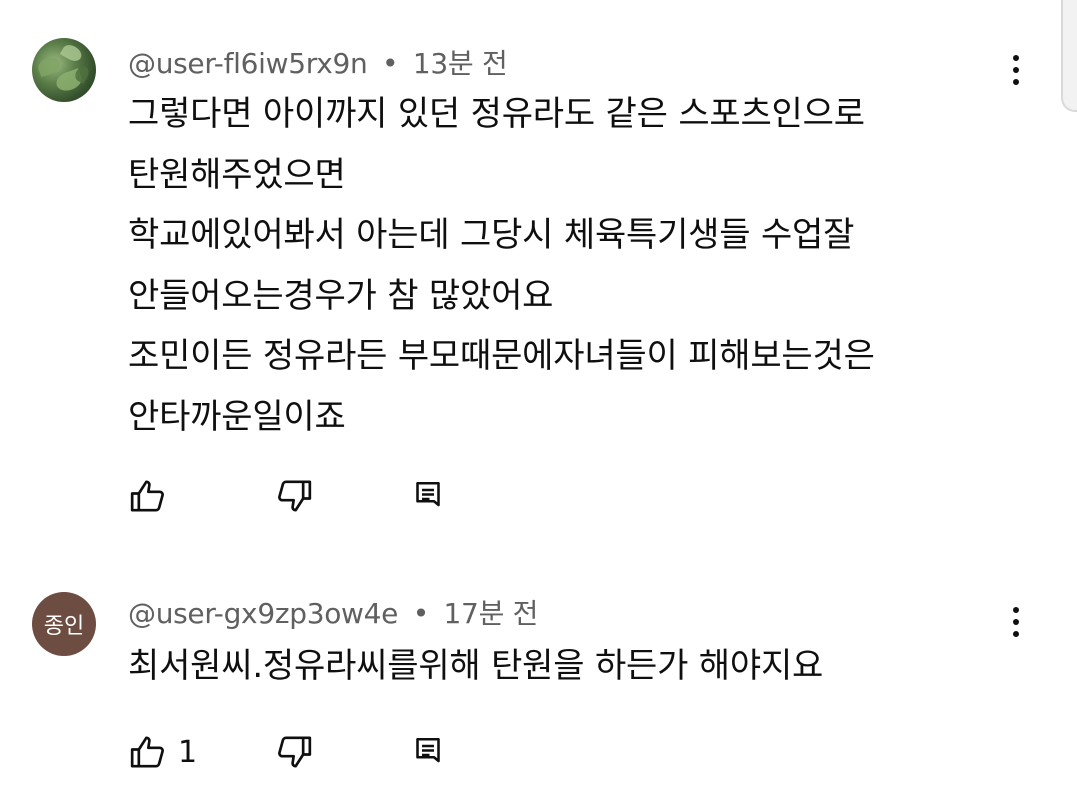  I want to click on comment-meta: @user-gx9zp3ow4e • 17분 전, so click(333, 612).